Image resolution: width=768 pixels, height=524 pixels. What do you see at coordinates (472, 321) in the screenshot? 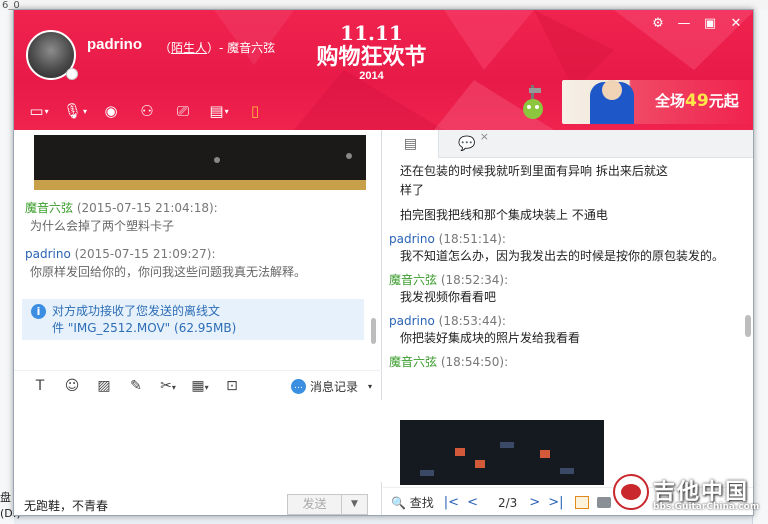
I see `message-time: (18:53:44):` at bounding box center [472, 321].